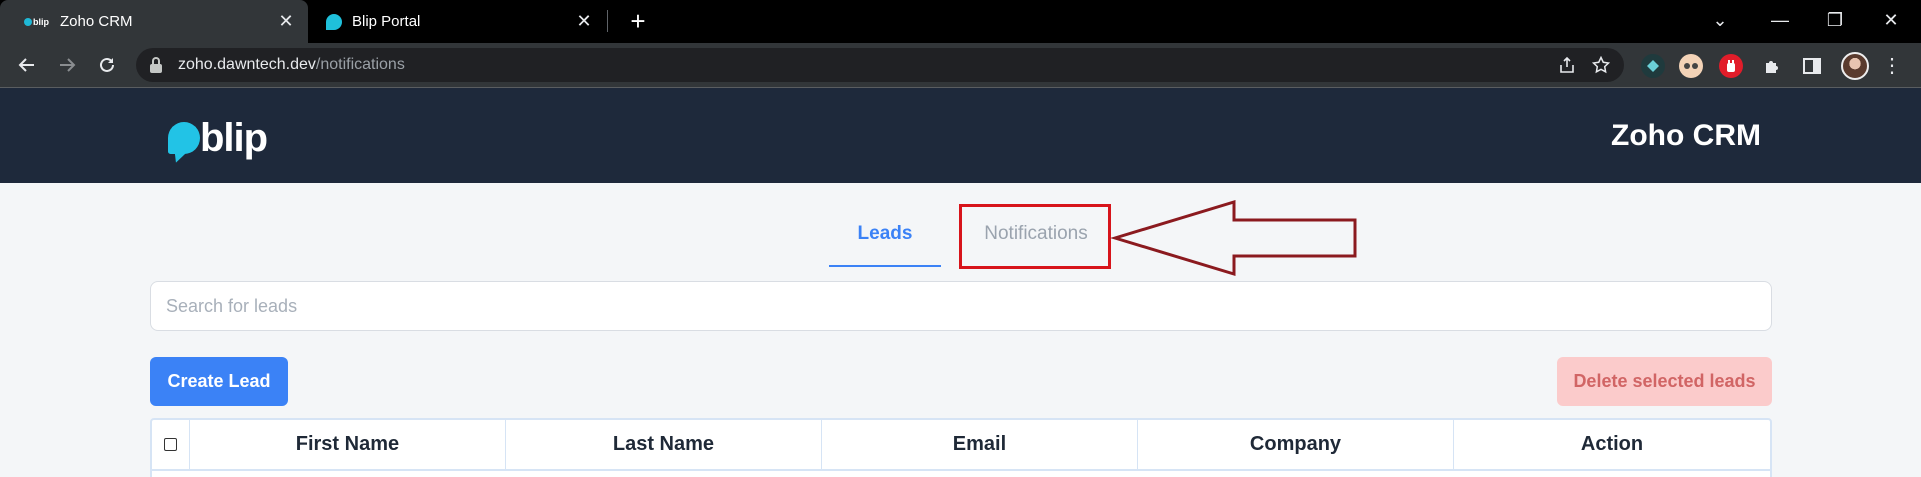 The image size is (1921, 477). What do you see at coordinates (1812, 66) in the screenshot?
I see `side-panel-icon` at bounding box center [1812, 66].